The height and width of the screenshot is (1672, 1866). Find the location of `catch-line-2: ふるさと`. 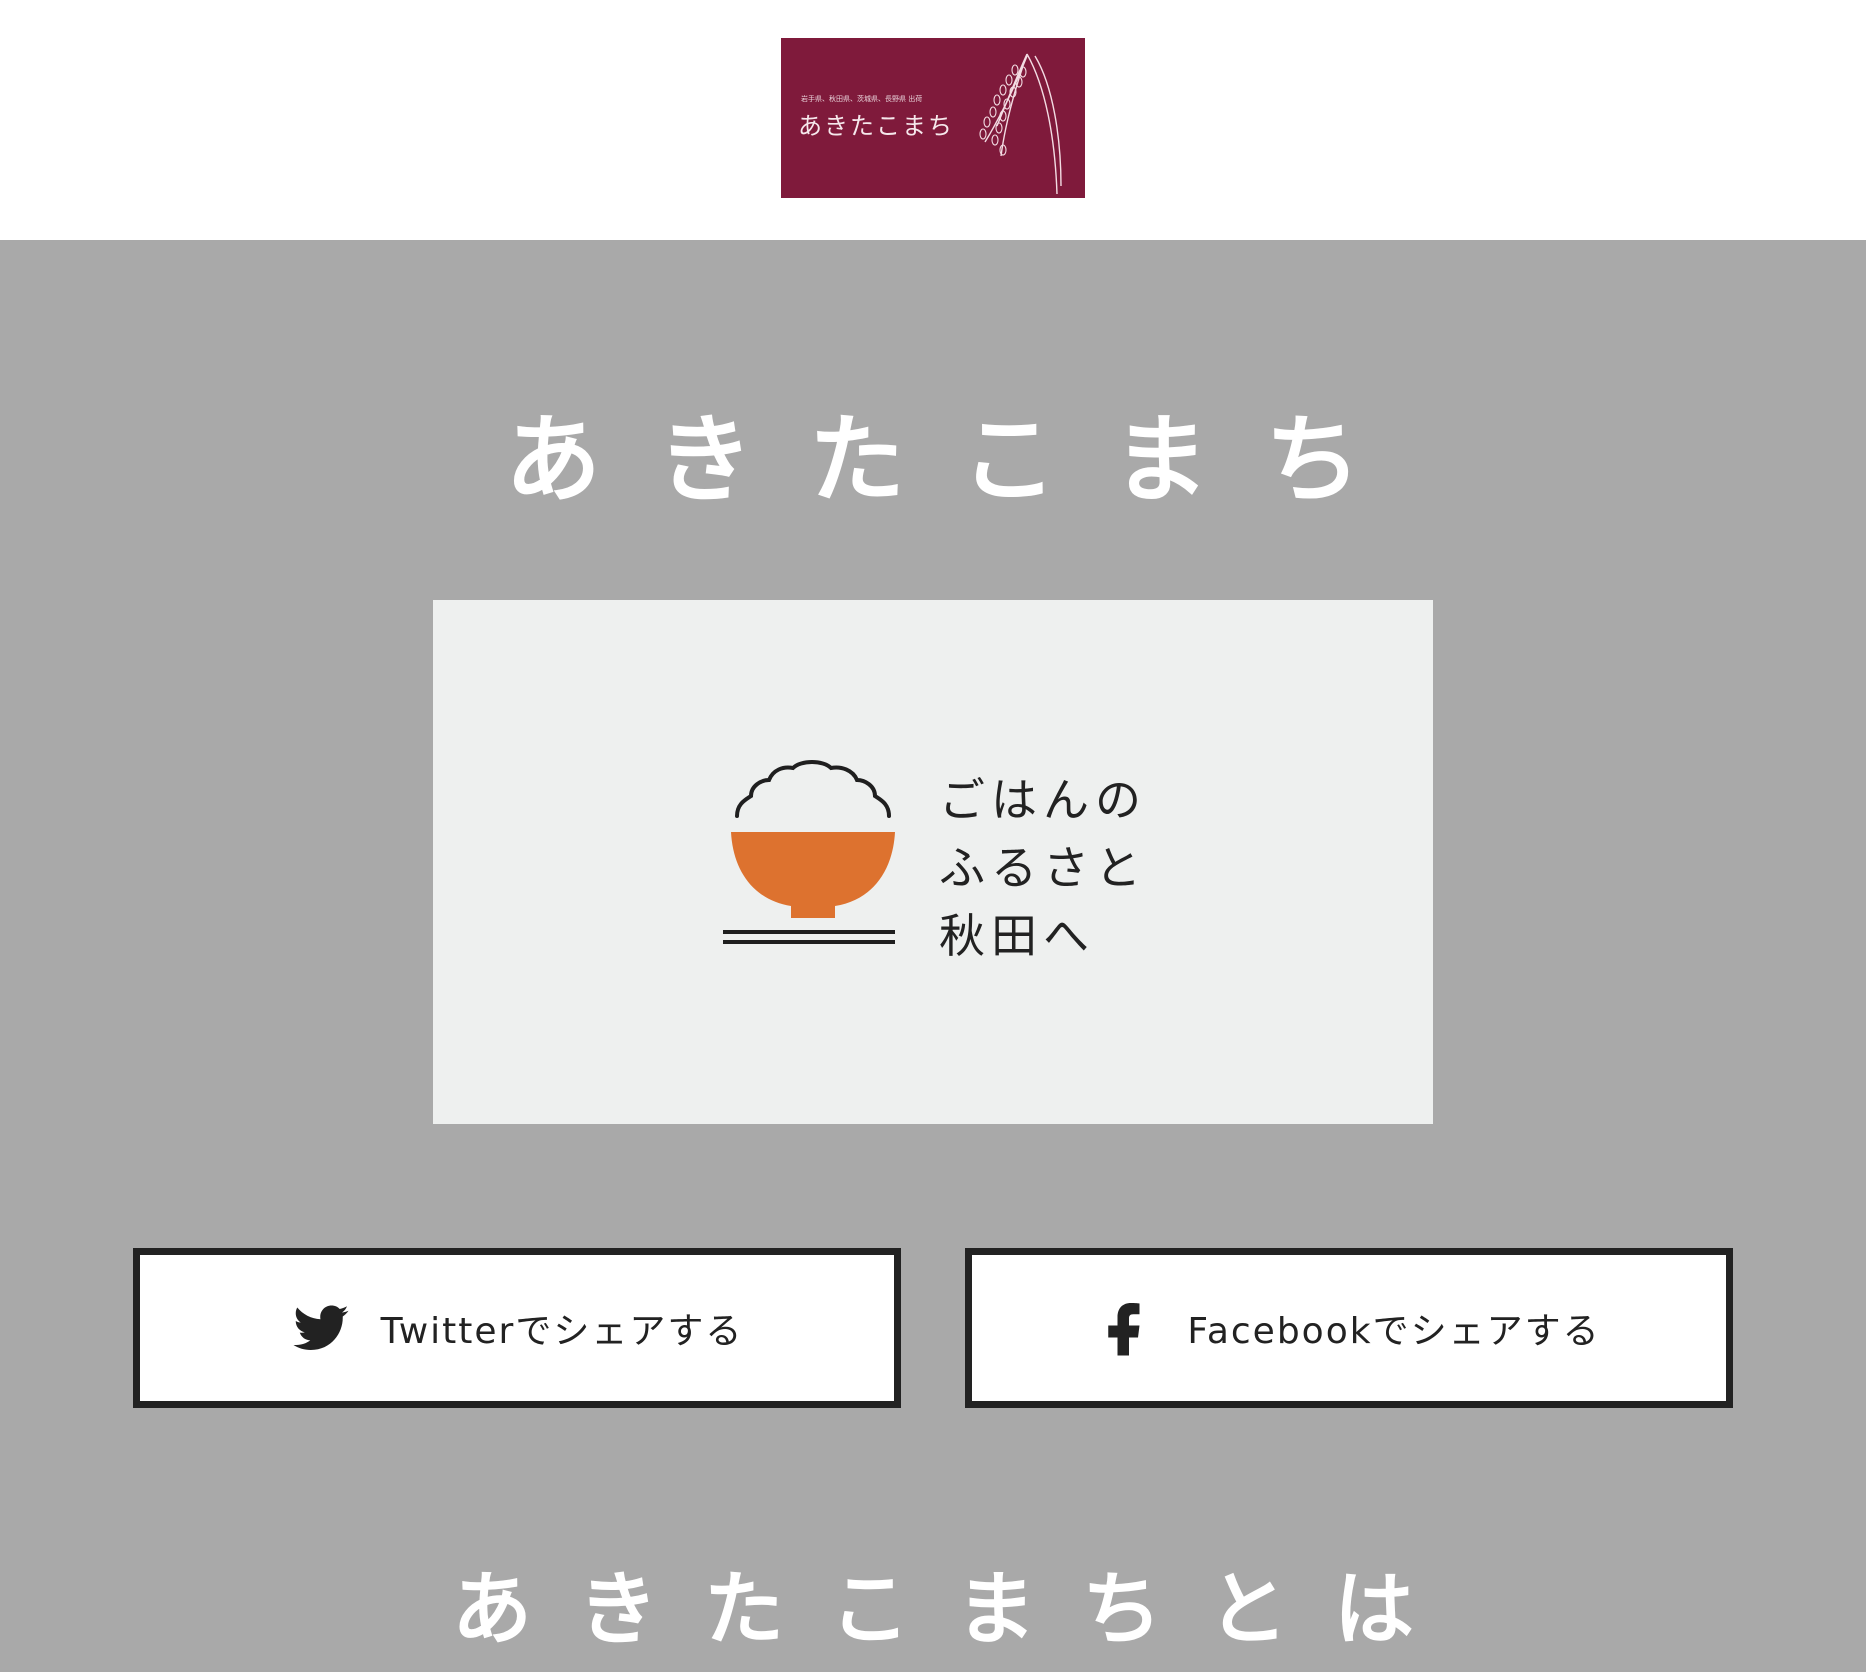

catch-line-2: ふるさと is located at coordinates (1043, 868).